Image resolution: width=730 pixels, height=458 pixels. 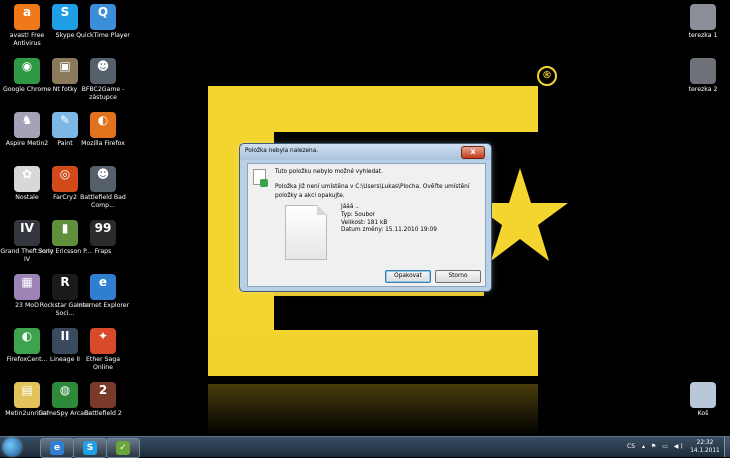 I want to click on desktop-icon: ☻ BFBC2Game - zástupce, so click(x=103, y=79).